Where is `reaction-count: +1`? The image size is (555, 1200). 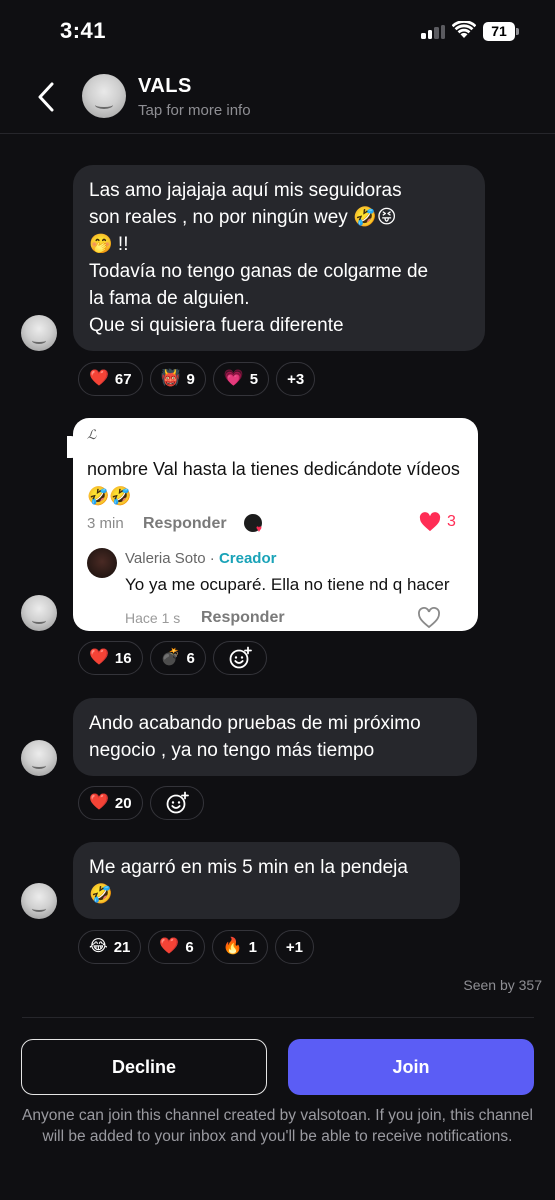 reaction-count: +1 is located at coordinates (294, 947).